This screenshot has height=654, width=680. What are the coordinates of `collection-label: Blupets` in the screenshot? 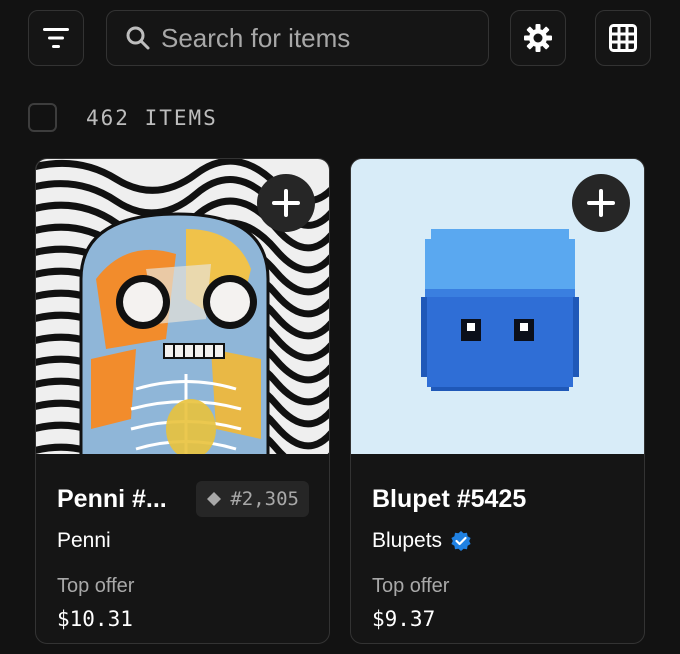 It's located at (407, 540).